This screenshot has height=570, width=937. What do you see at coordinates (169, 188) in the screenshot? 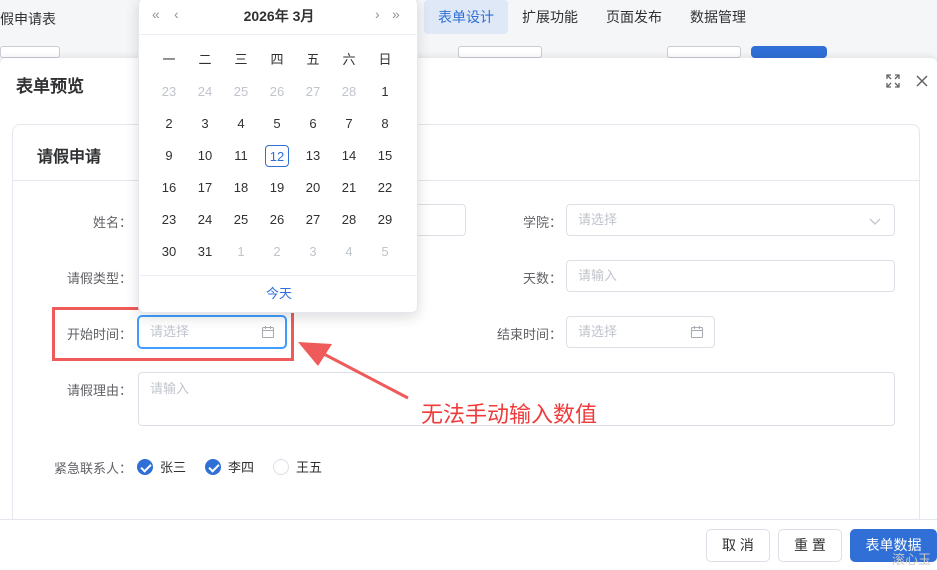
I see `calendar-day: 16` at bounding box center [169, 188].